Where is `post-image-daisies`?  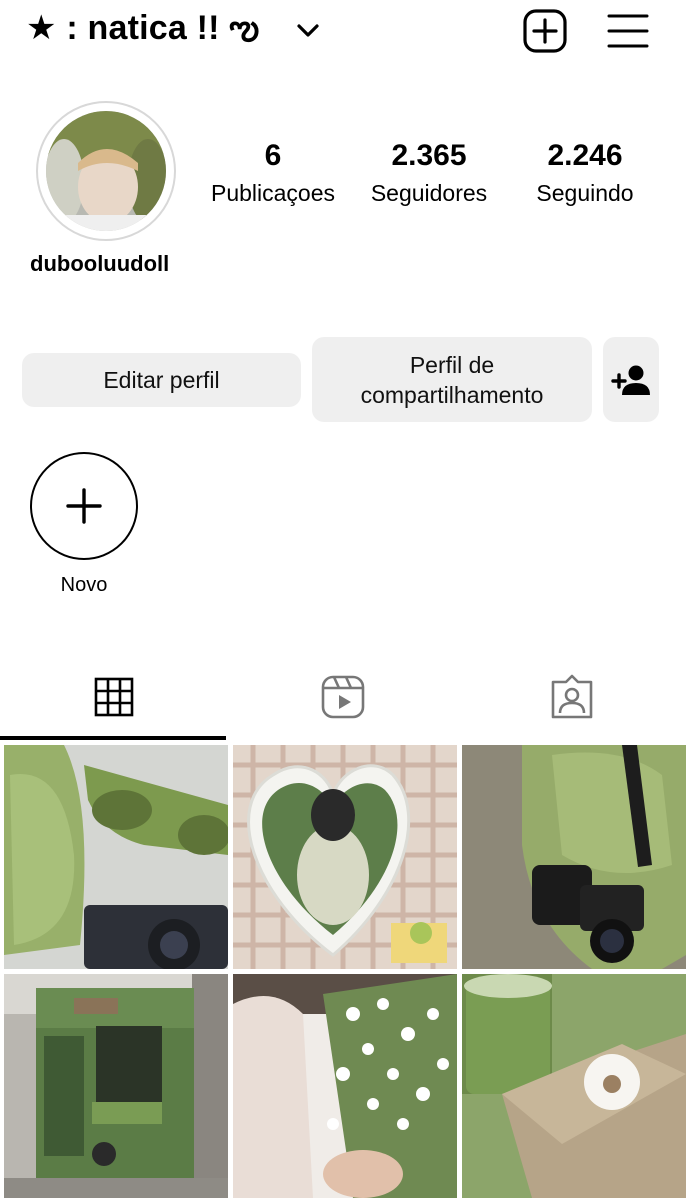 post-image-daisies is located at coordinates (345, 1086).